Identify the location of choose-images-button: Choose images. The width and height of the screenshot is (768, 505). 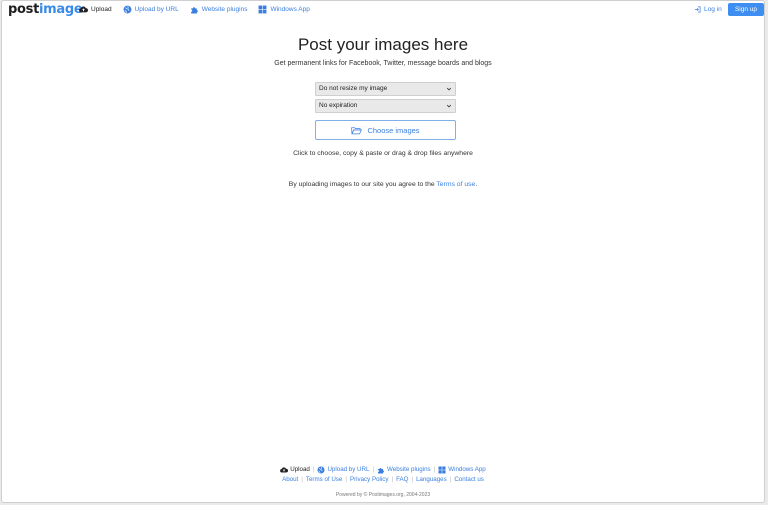
(385, 130).